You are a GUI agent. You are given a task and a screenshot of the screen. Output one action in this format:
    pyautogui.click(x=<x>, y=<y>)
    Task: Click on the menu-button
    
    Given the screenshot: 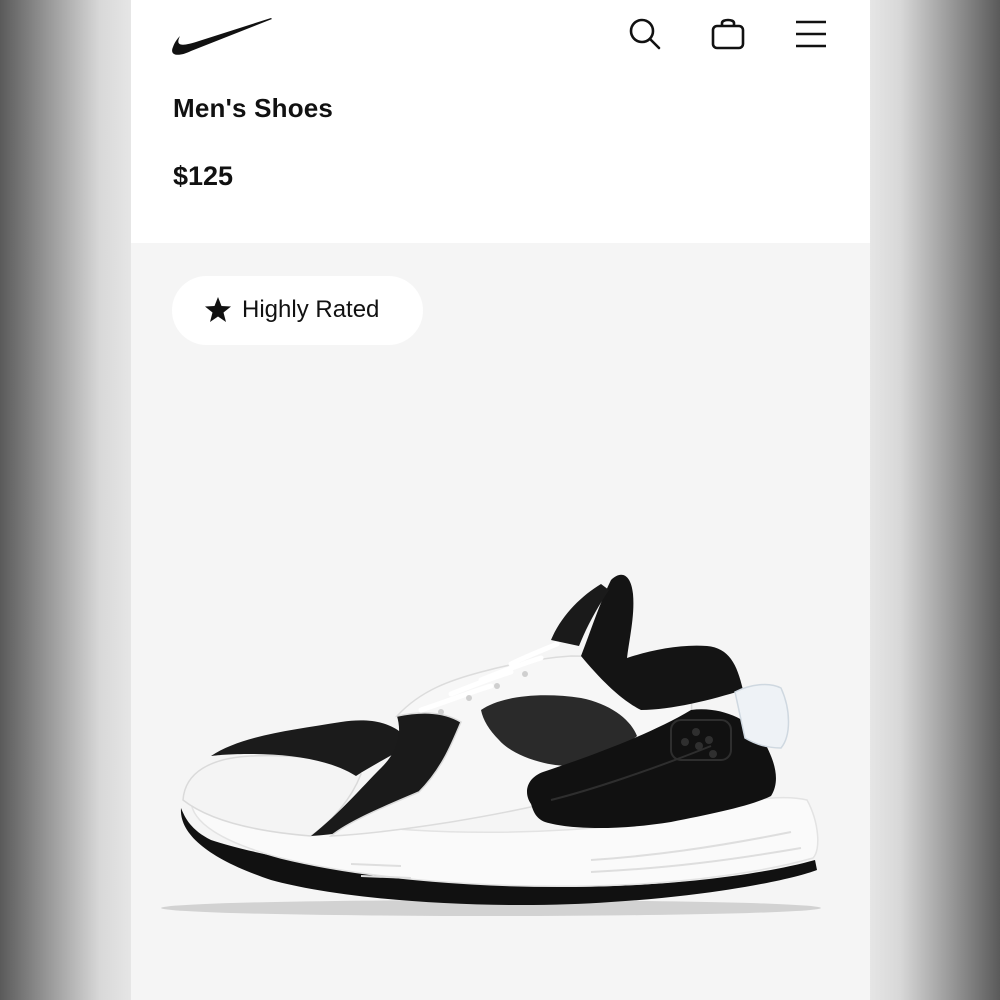 What is the action you would take?
    pyautogui.click(x=811, y=34)
    